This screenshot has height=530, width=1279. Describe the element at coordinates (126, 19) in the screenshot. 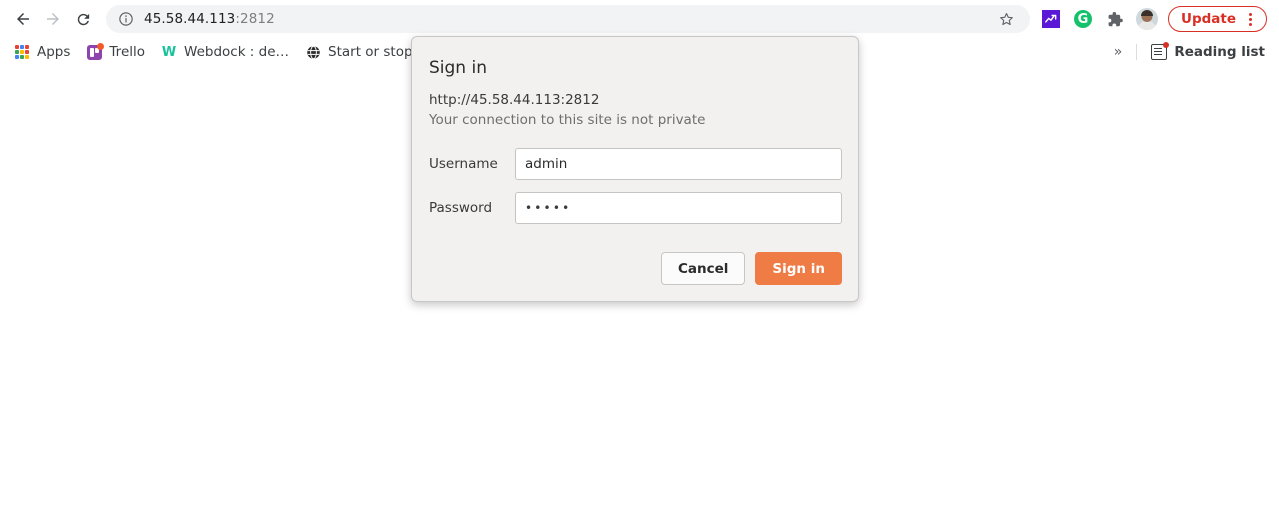

I see `info-circle-icon` at that location.